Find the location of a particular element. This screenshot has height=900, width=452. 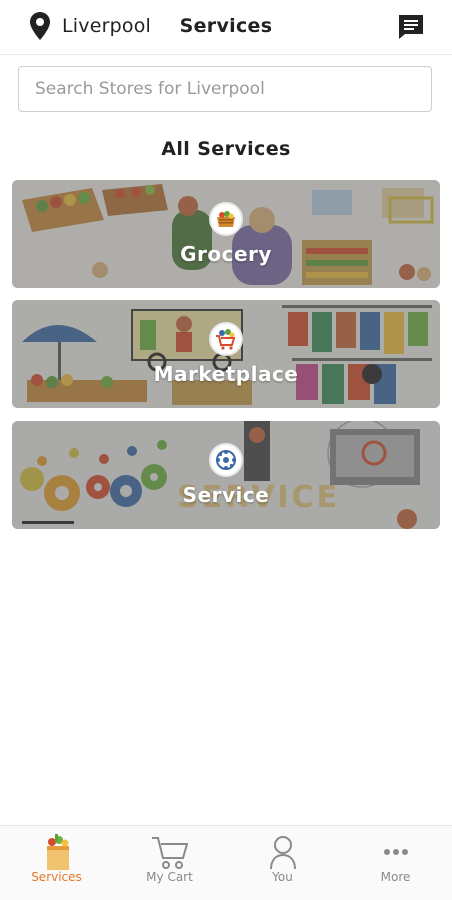

nav-item-more: More is located at coordinates (395, 863).